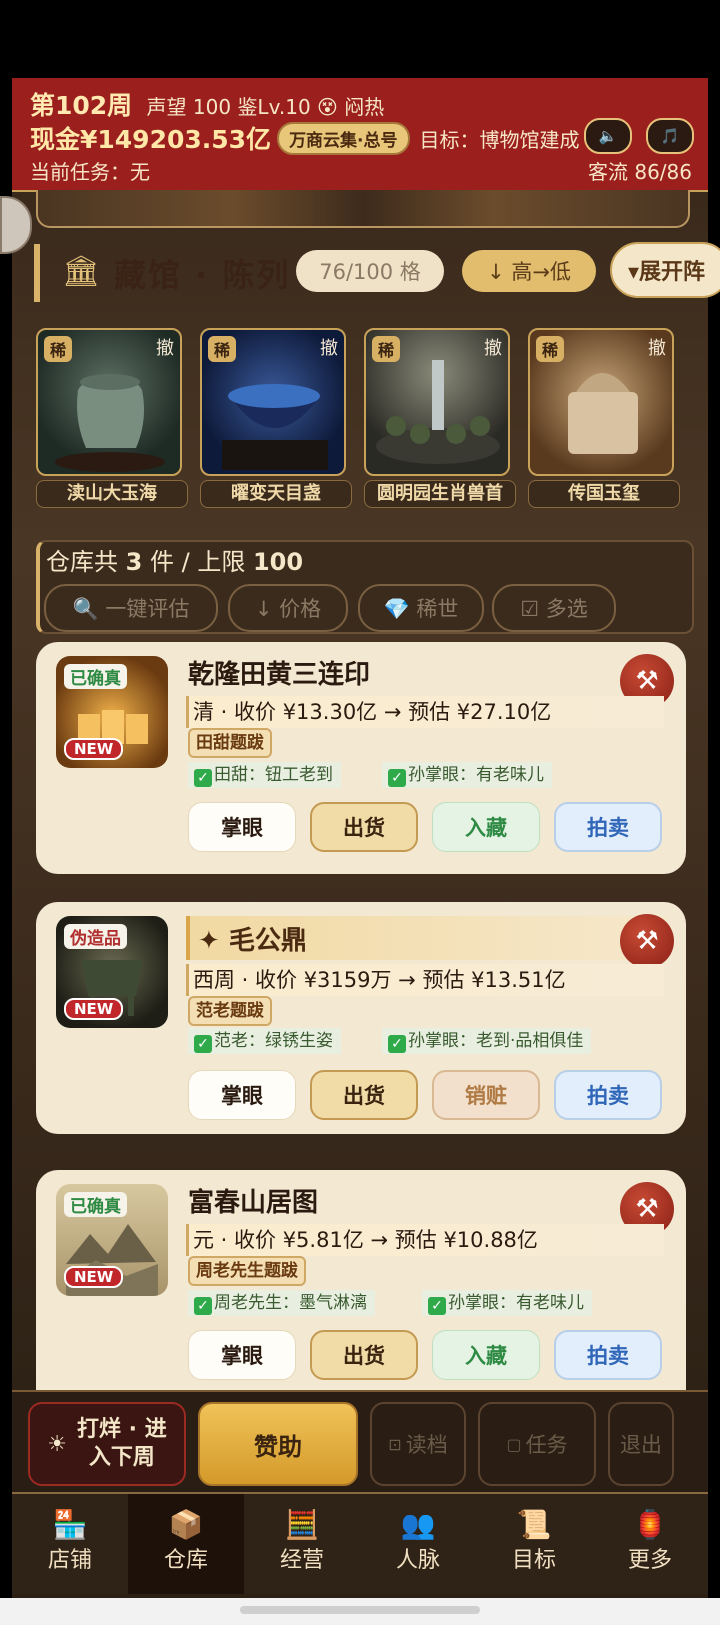 This screenshot has height=1625, width=720. Describe the element at coordinates (425, 1240) in the screenshot. I see `price-line: 元 · 收价 ¥5.81亿 → 预估 ¥10.88亿` at that location.